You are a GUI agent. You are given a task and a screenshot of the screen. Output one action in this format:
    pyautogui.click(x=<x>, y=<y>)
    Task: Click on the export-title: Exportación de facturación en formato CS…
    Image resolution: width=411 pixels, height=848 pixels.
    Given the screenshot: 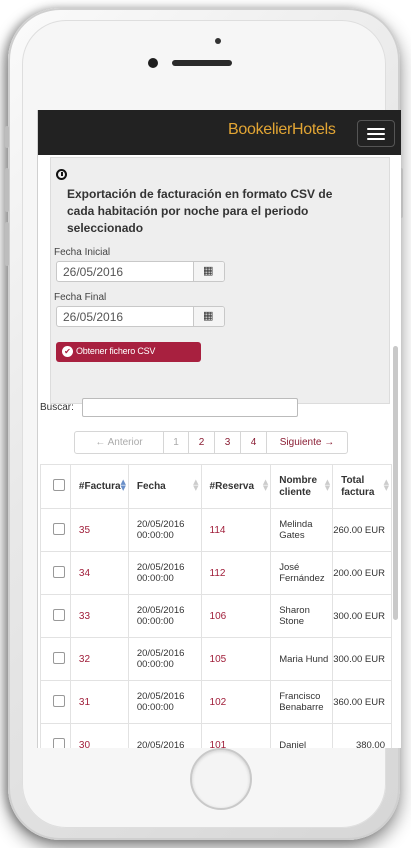 What is the action you would take?
    pyautogui.click(x=200, y=211)
    